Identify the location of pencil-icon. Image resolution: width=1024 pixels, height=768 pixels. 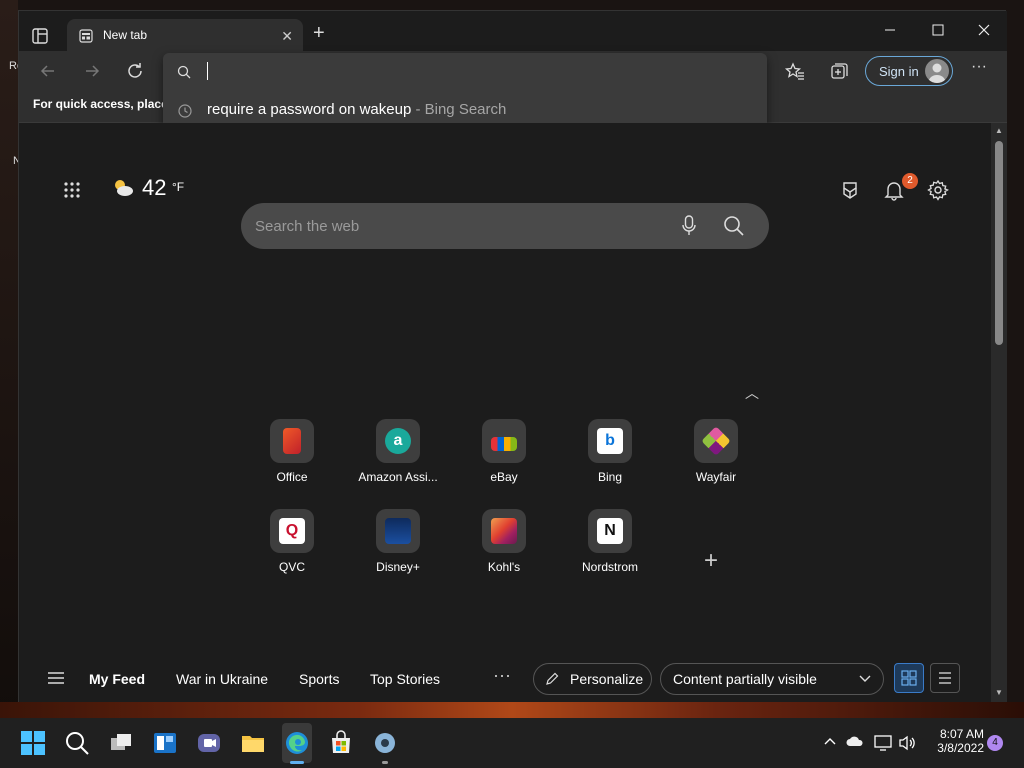
(552, 678).